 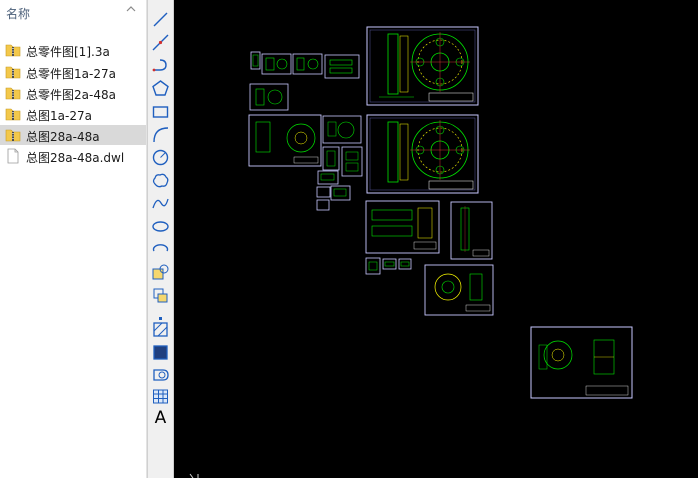 I want to click on spline-tool-button, so click(x=160, y=203).